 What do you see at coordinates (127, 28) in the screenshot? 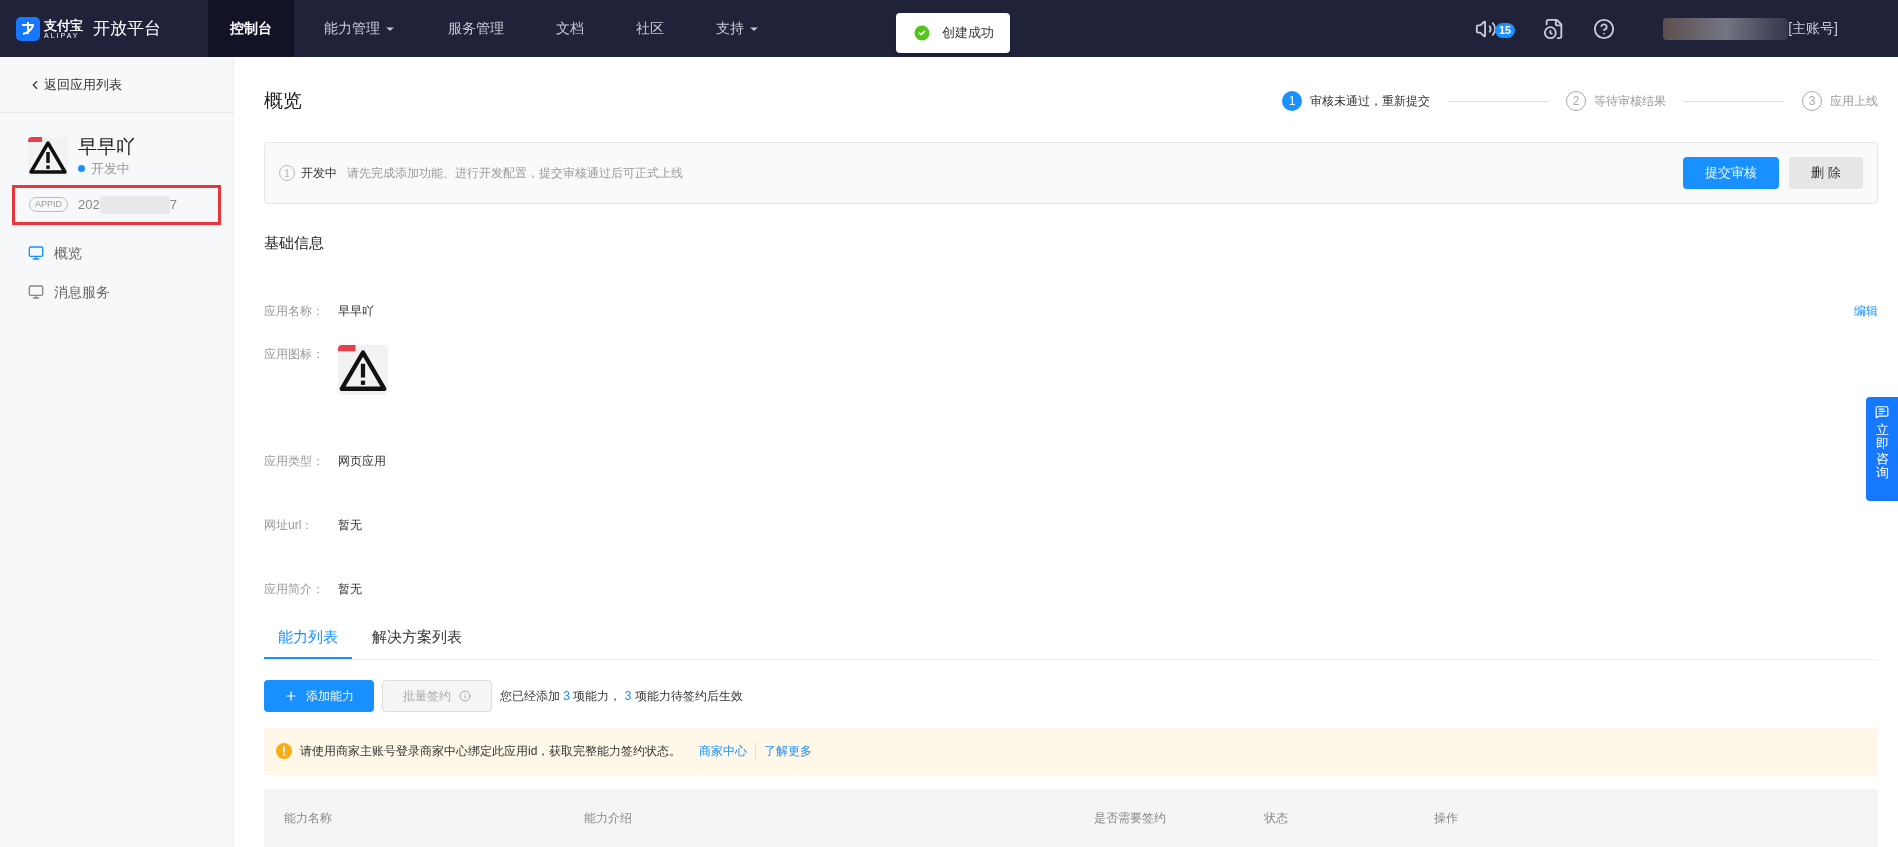
I see `product-name: 开放平台` at bounding box center [127, 28].